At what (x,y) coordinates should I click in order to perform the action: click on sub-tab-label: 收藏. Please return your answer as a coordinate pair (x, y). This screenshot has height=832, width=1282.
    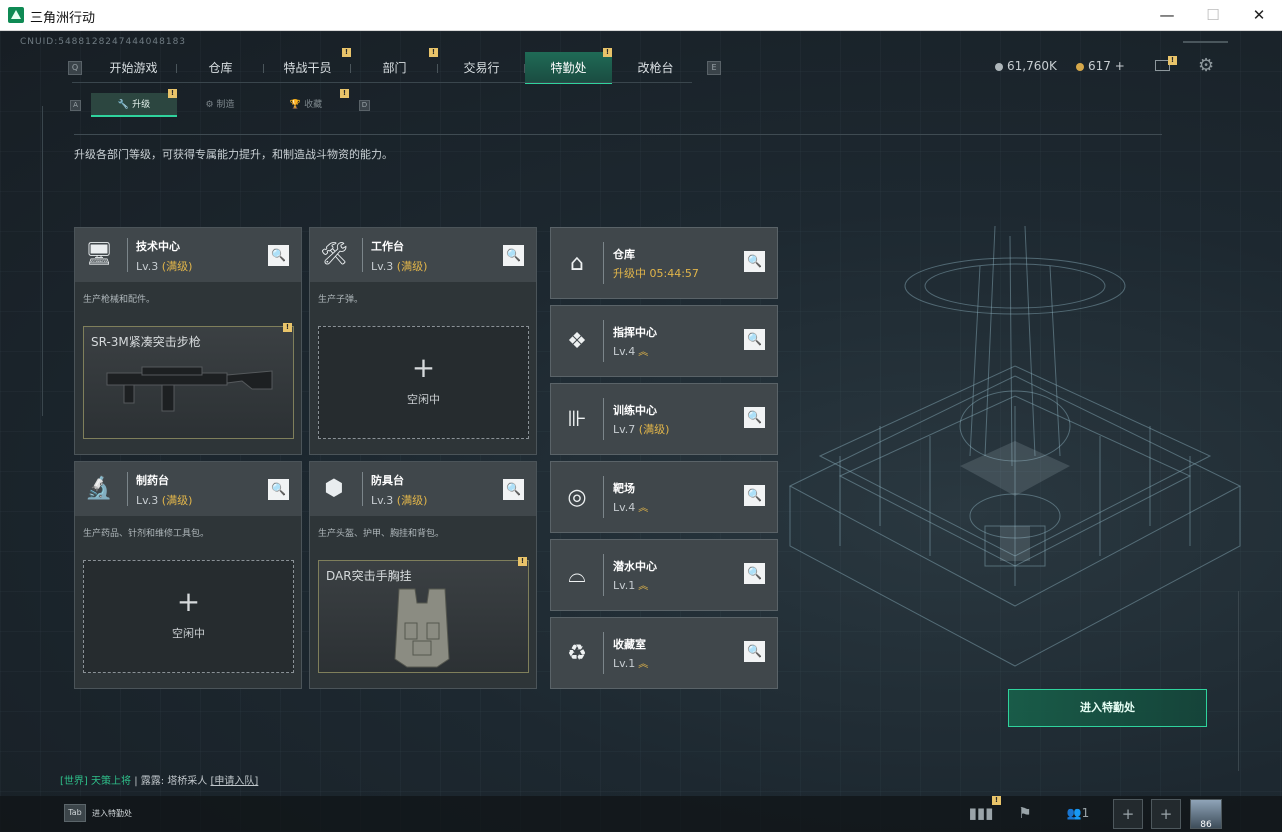
    Looking at the image, I should click on (313, 105).